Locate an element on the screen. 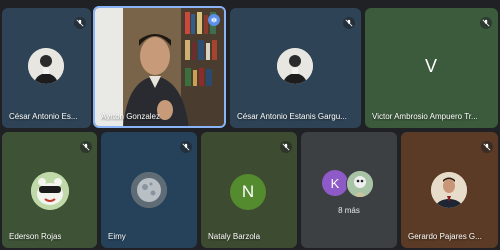 Image resolution: width=500 pixels, height=250 pixels. participant-name: Ederson Rojas is located at coordinates (35, 236).